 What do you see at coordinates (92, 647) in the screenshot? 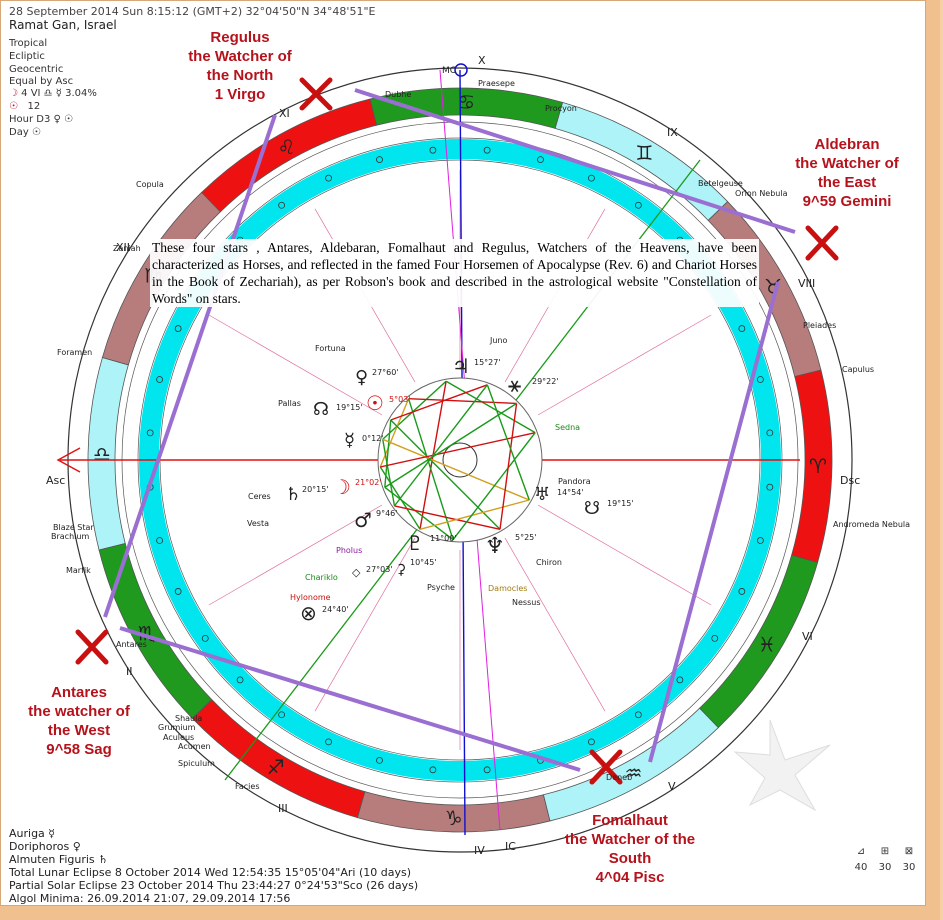
I see `antares-x-marker` at bounding box center [92, 647].